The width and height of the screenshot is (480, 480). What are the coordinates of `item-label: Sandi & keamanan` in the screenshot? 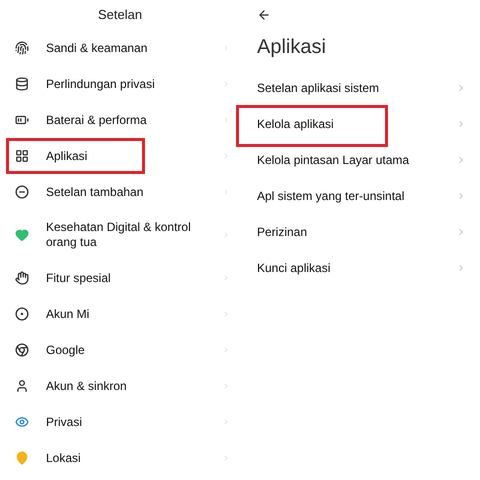 It's located at (97, 48).